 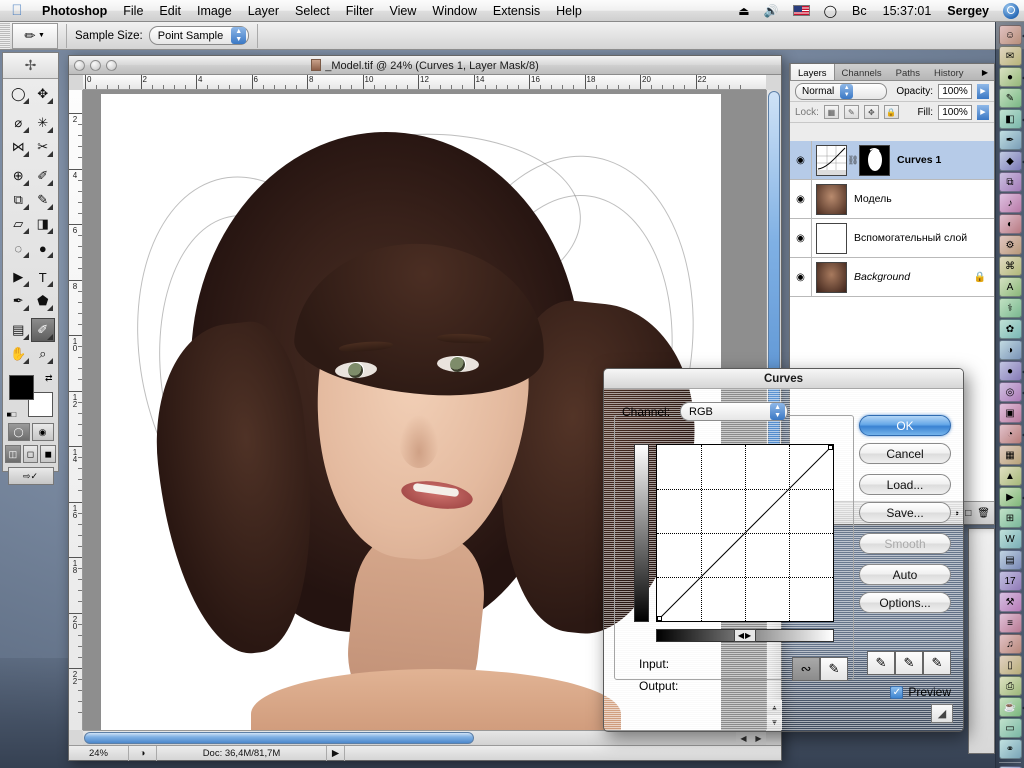 What do you see at coordinates (43, 224) in the screenshot?
I see `gradient-tool: ◨` at bounding box center [43, 224].